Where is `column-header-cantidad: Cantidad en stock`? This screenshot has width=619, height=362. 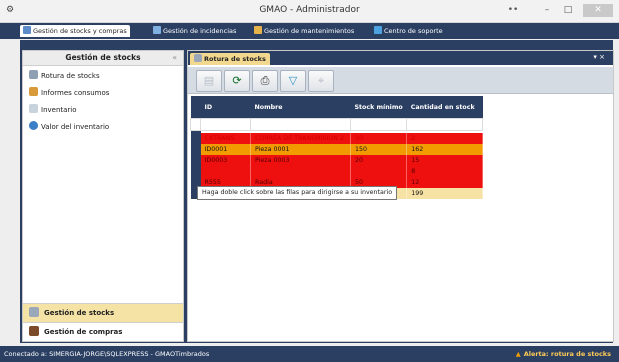
column-header-cantidad: Cantidad en stock is located at coordinates (444, 107).